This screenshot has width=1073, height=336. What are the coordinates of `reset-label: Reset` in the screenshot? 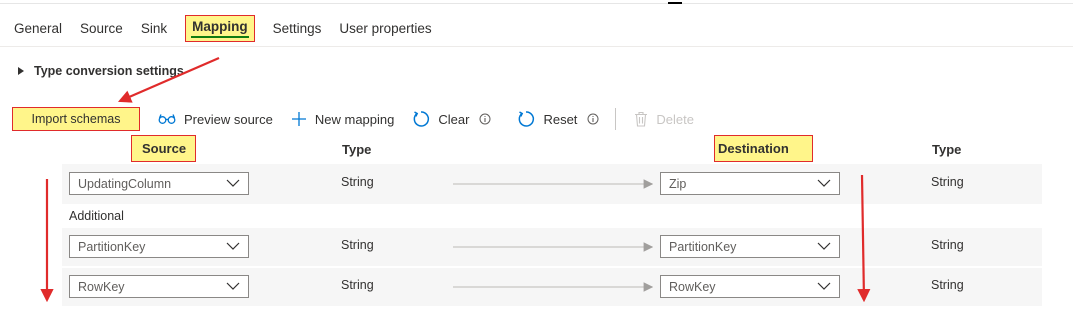 It's located at (560, 119).